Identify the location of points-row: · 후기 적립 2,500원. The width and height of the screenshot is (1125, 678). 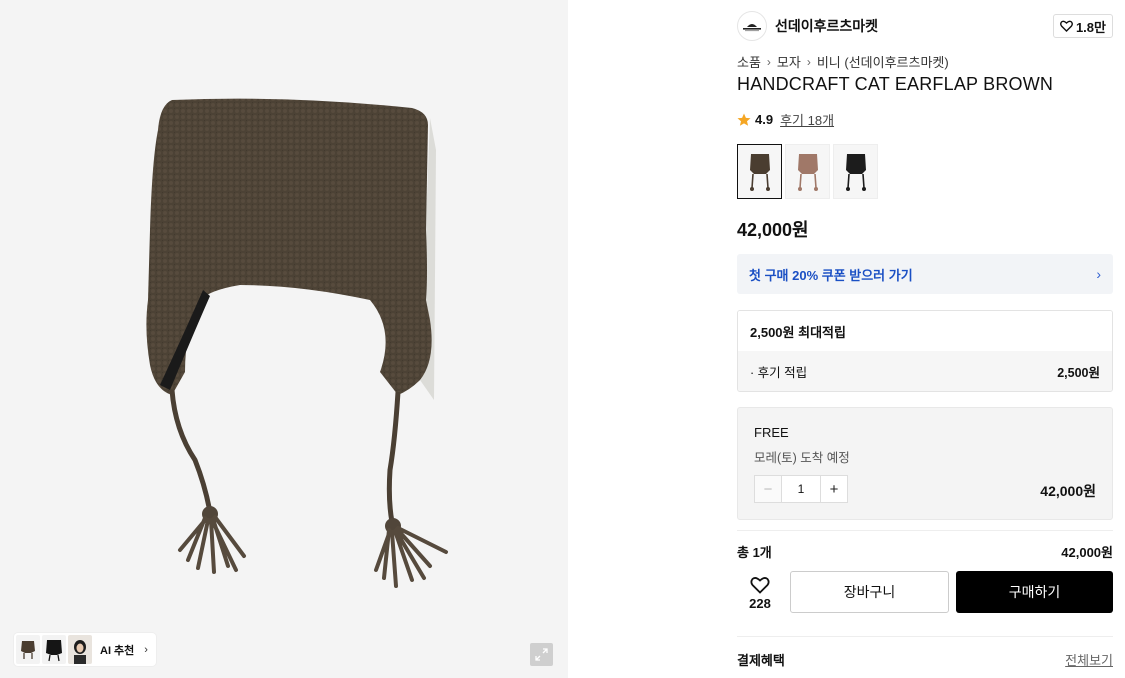
(925, 371).